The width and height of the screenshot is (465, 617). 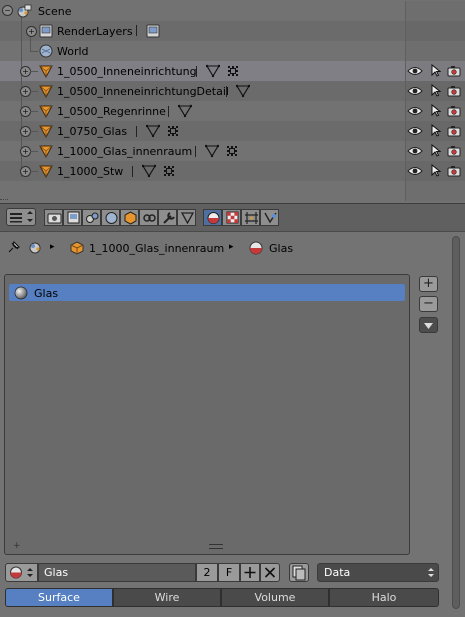 I want to click on modifiers-tab-icon, so click(x=167, y=217).